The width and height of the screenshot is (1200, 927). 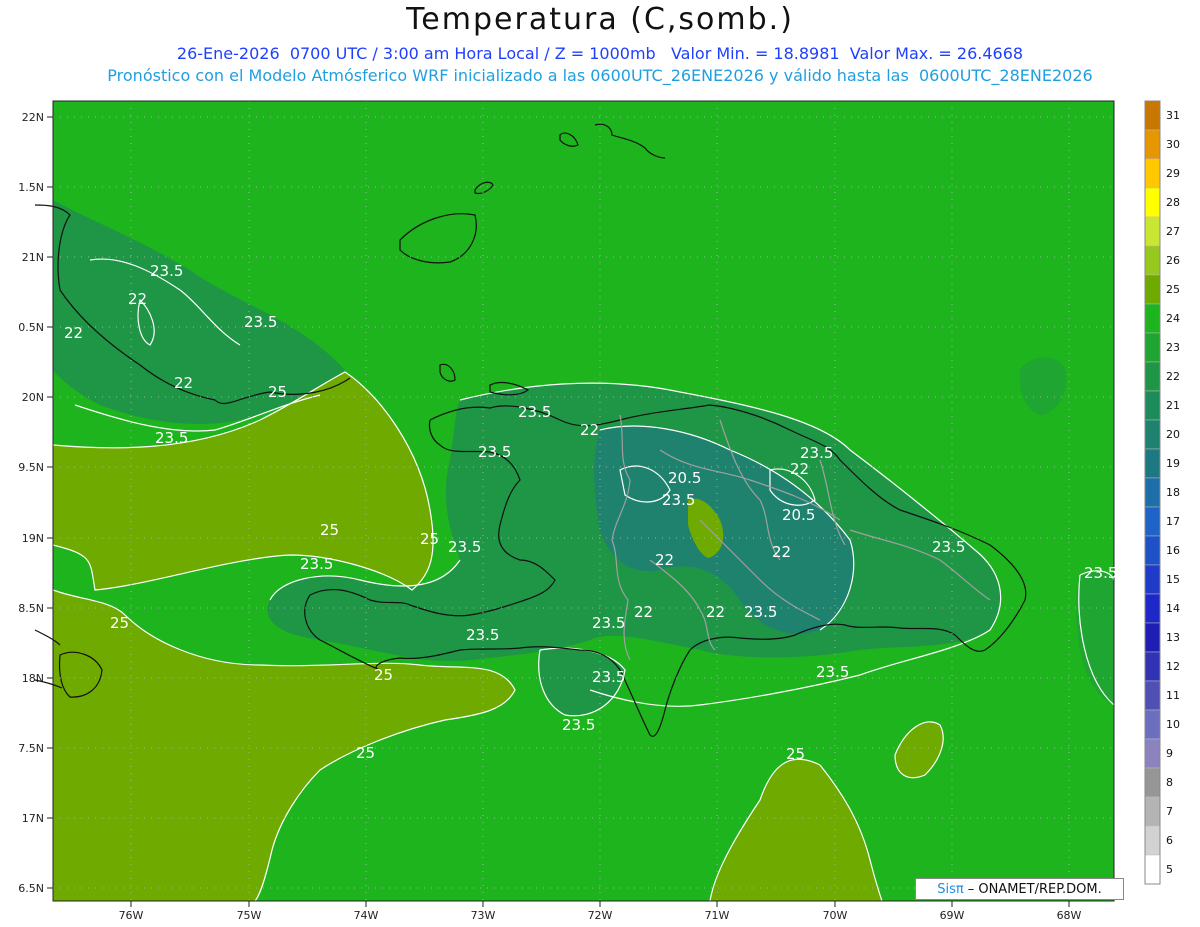 I want to click on lat-label: 8.5N, so click(x=31, y=608).